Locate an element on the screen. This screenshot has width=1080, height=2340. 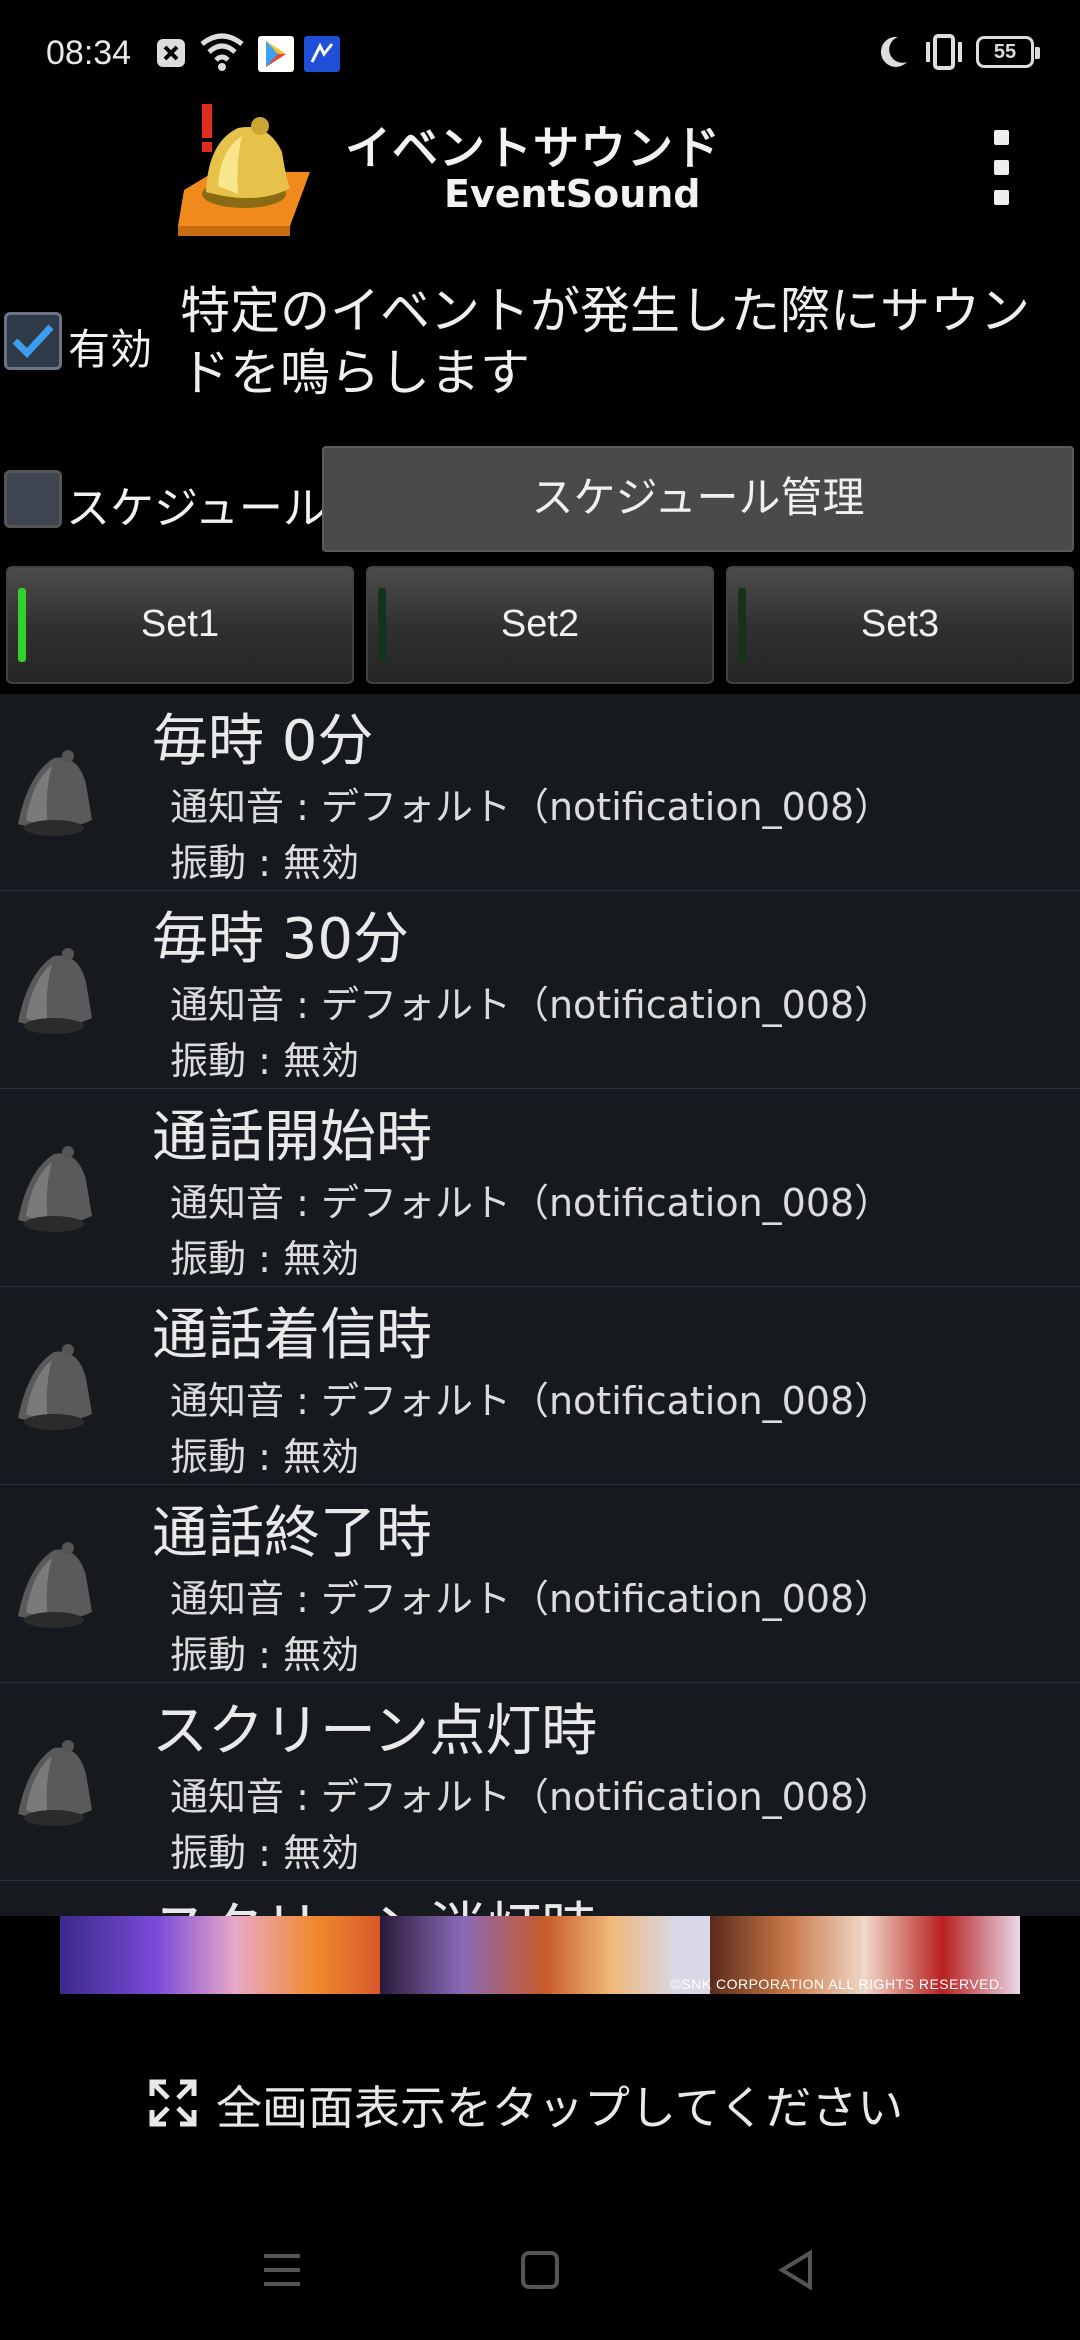
event-title: 通話開始時 is located at coordinates (292, 1137).